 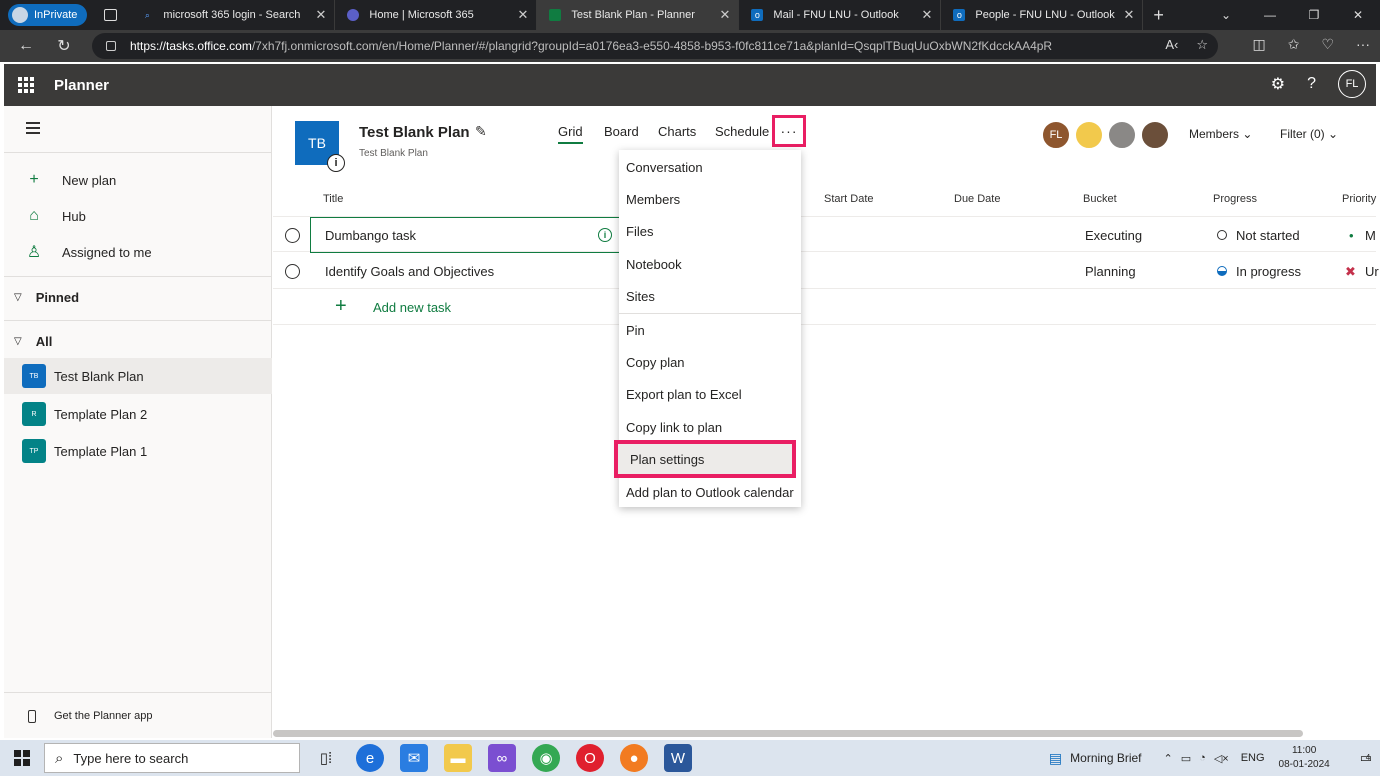 What do you see at coordinates (590, 758) in the screenshot?
I see `opera-icon: O` at bounding box center [590, 758].